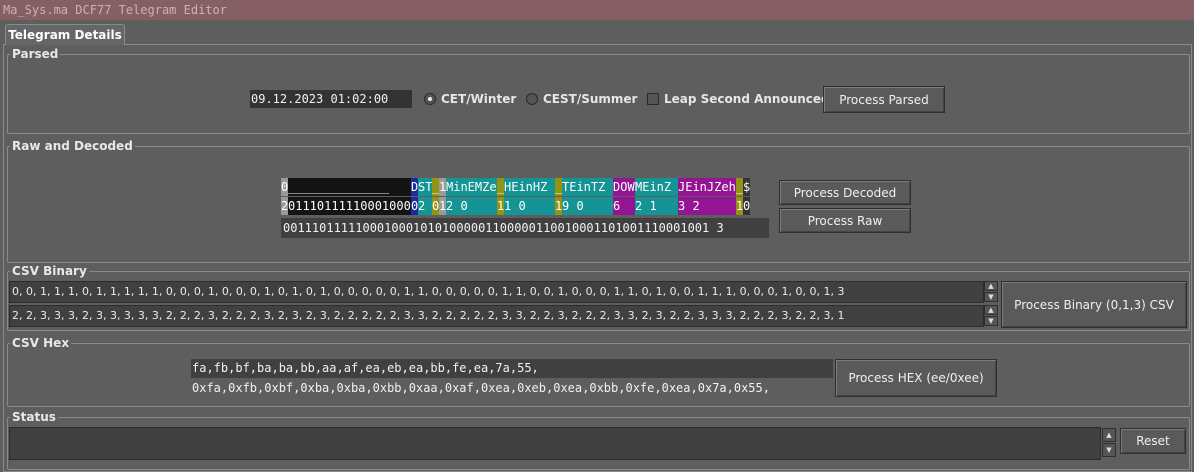 The width and height of the screenshot is (1194, 472). Describe the element at coordinates (41, 343) in the screenshot. I see `csv-hex-title: CSV Hex` at that location.